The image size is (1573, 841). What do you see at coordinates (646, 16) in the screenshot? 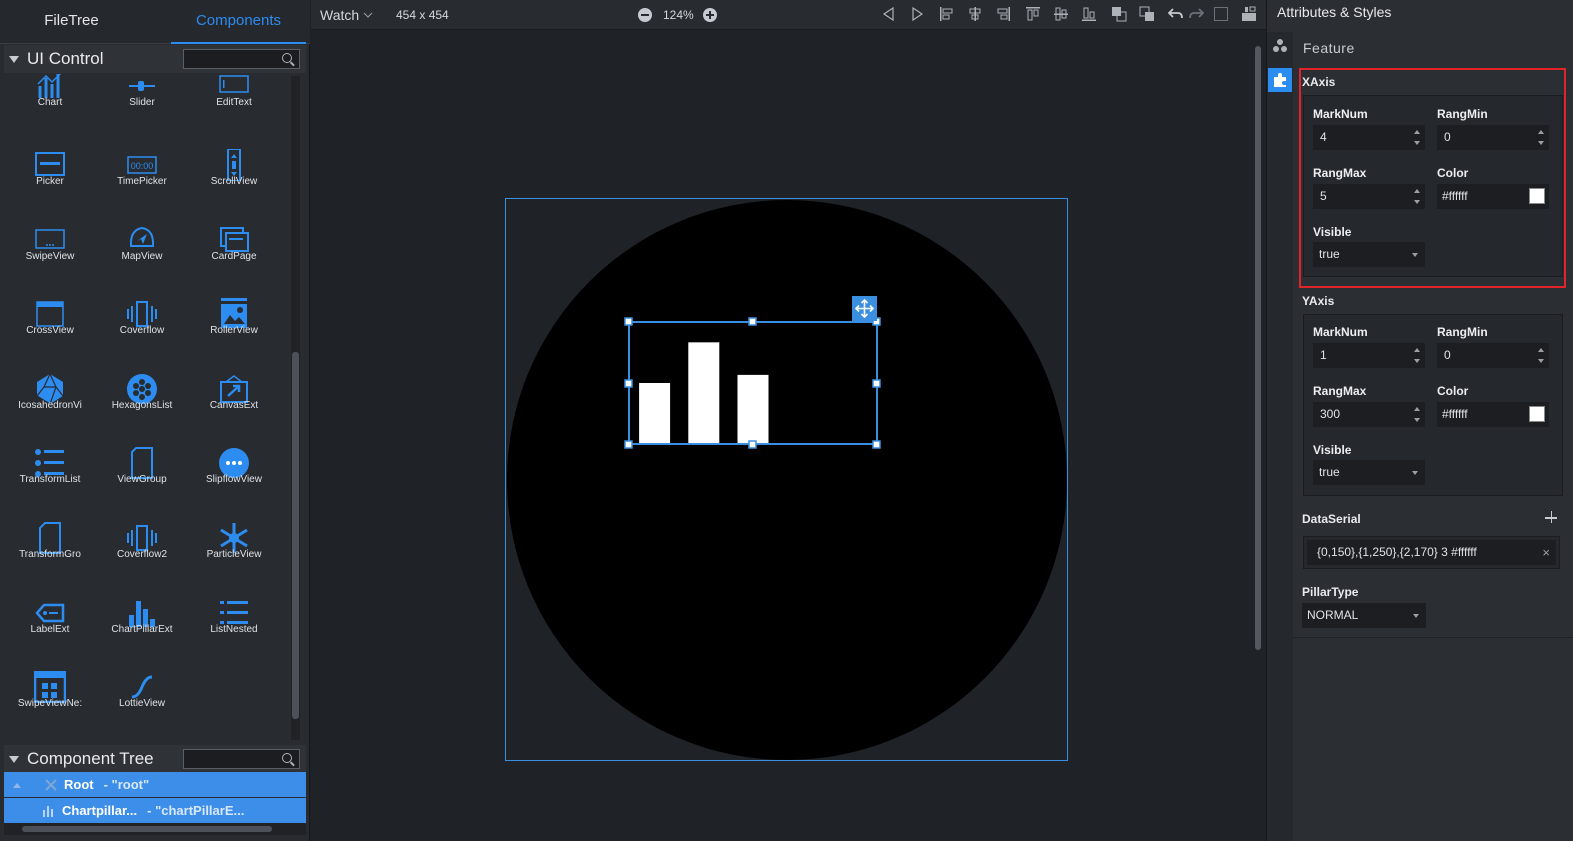
I see `zoom-out-icon` at bounding box center [646, 16].